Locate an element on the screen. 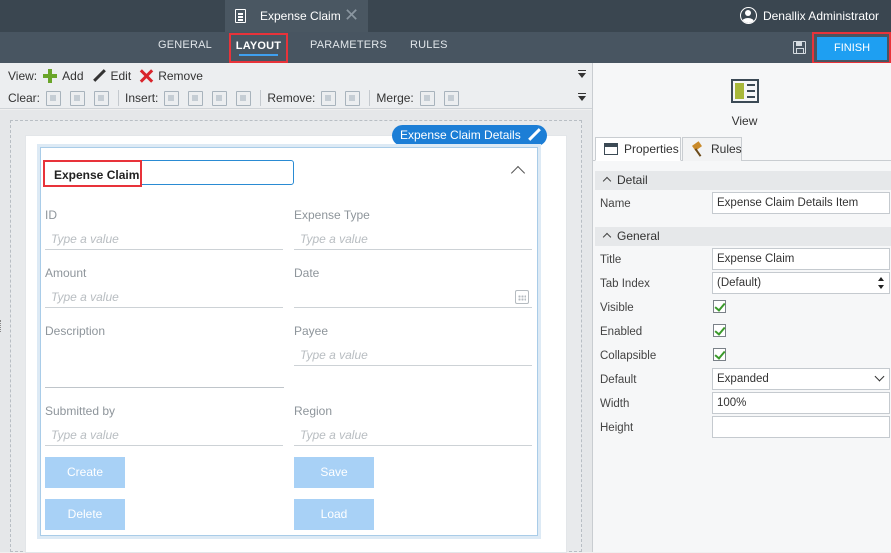 The height and width of the screenshot is (553, 891). insert-column-left-icon is located at coordinates (172, 98).